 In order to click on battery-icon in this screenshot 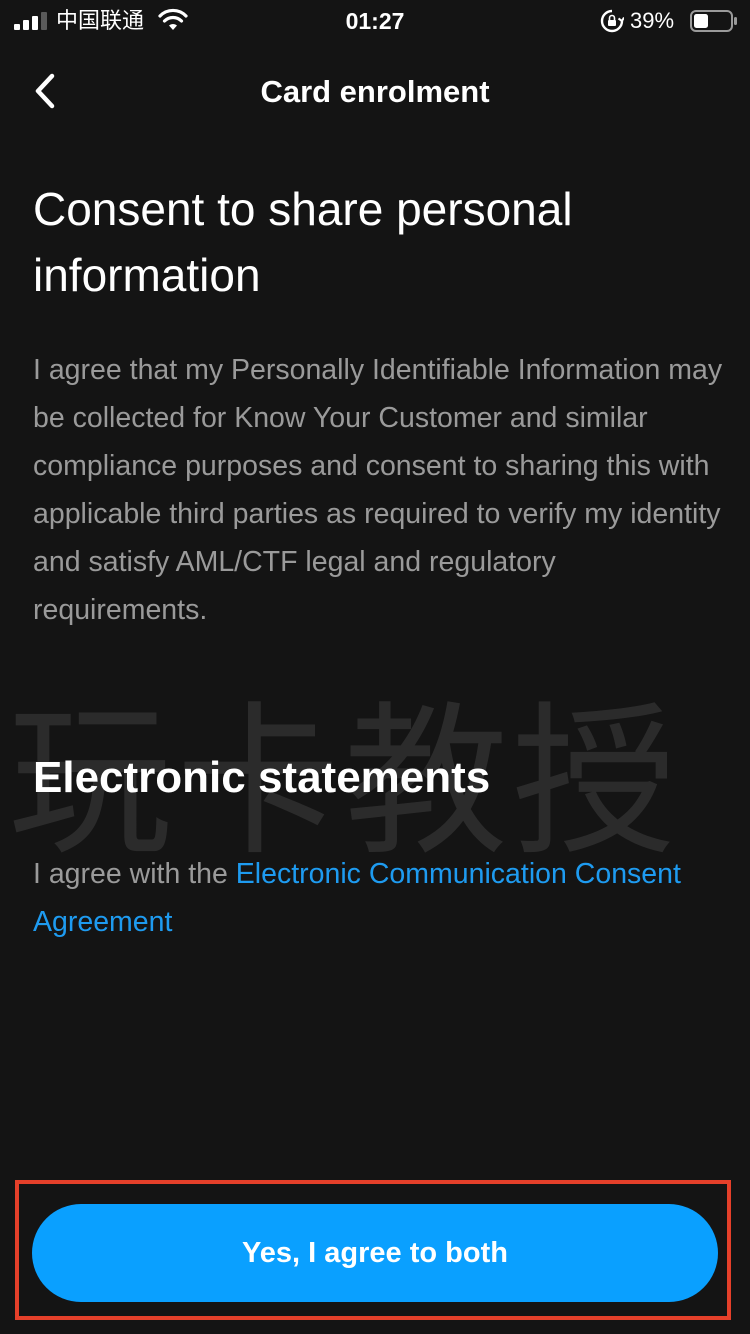, I will do `click(713, 21)`.